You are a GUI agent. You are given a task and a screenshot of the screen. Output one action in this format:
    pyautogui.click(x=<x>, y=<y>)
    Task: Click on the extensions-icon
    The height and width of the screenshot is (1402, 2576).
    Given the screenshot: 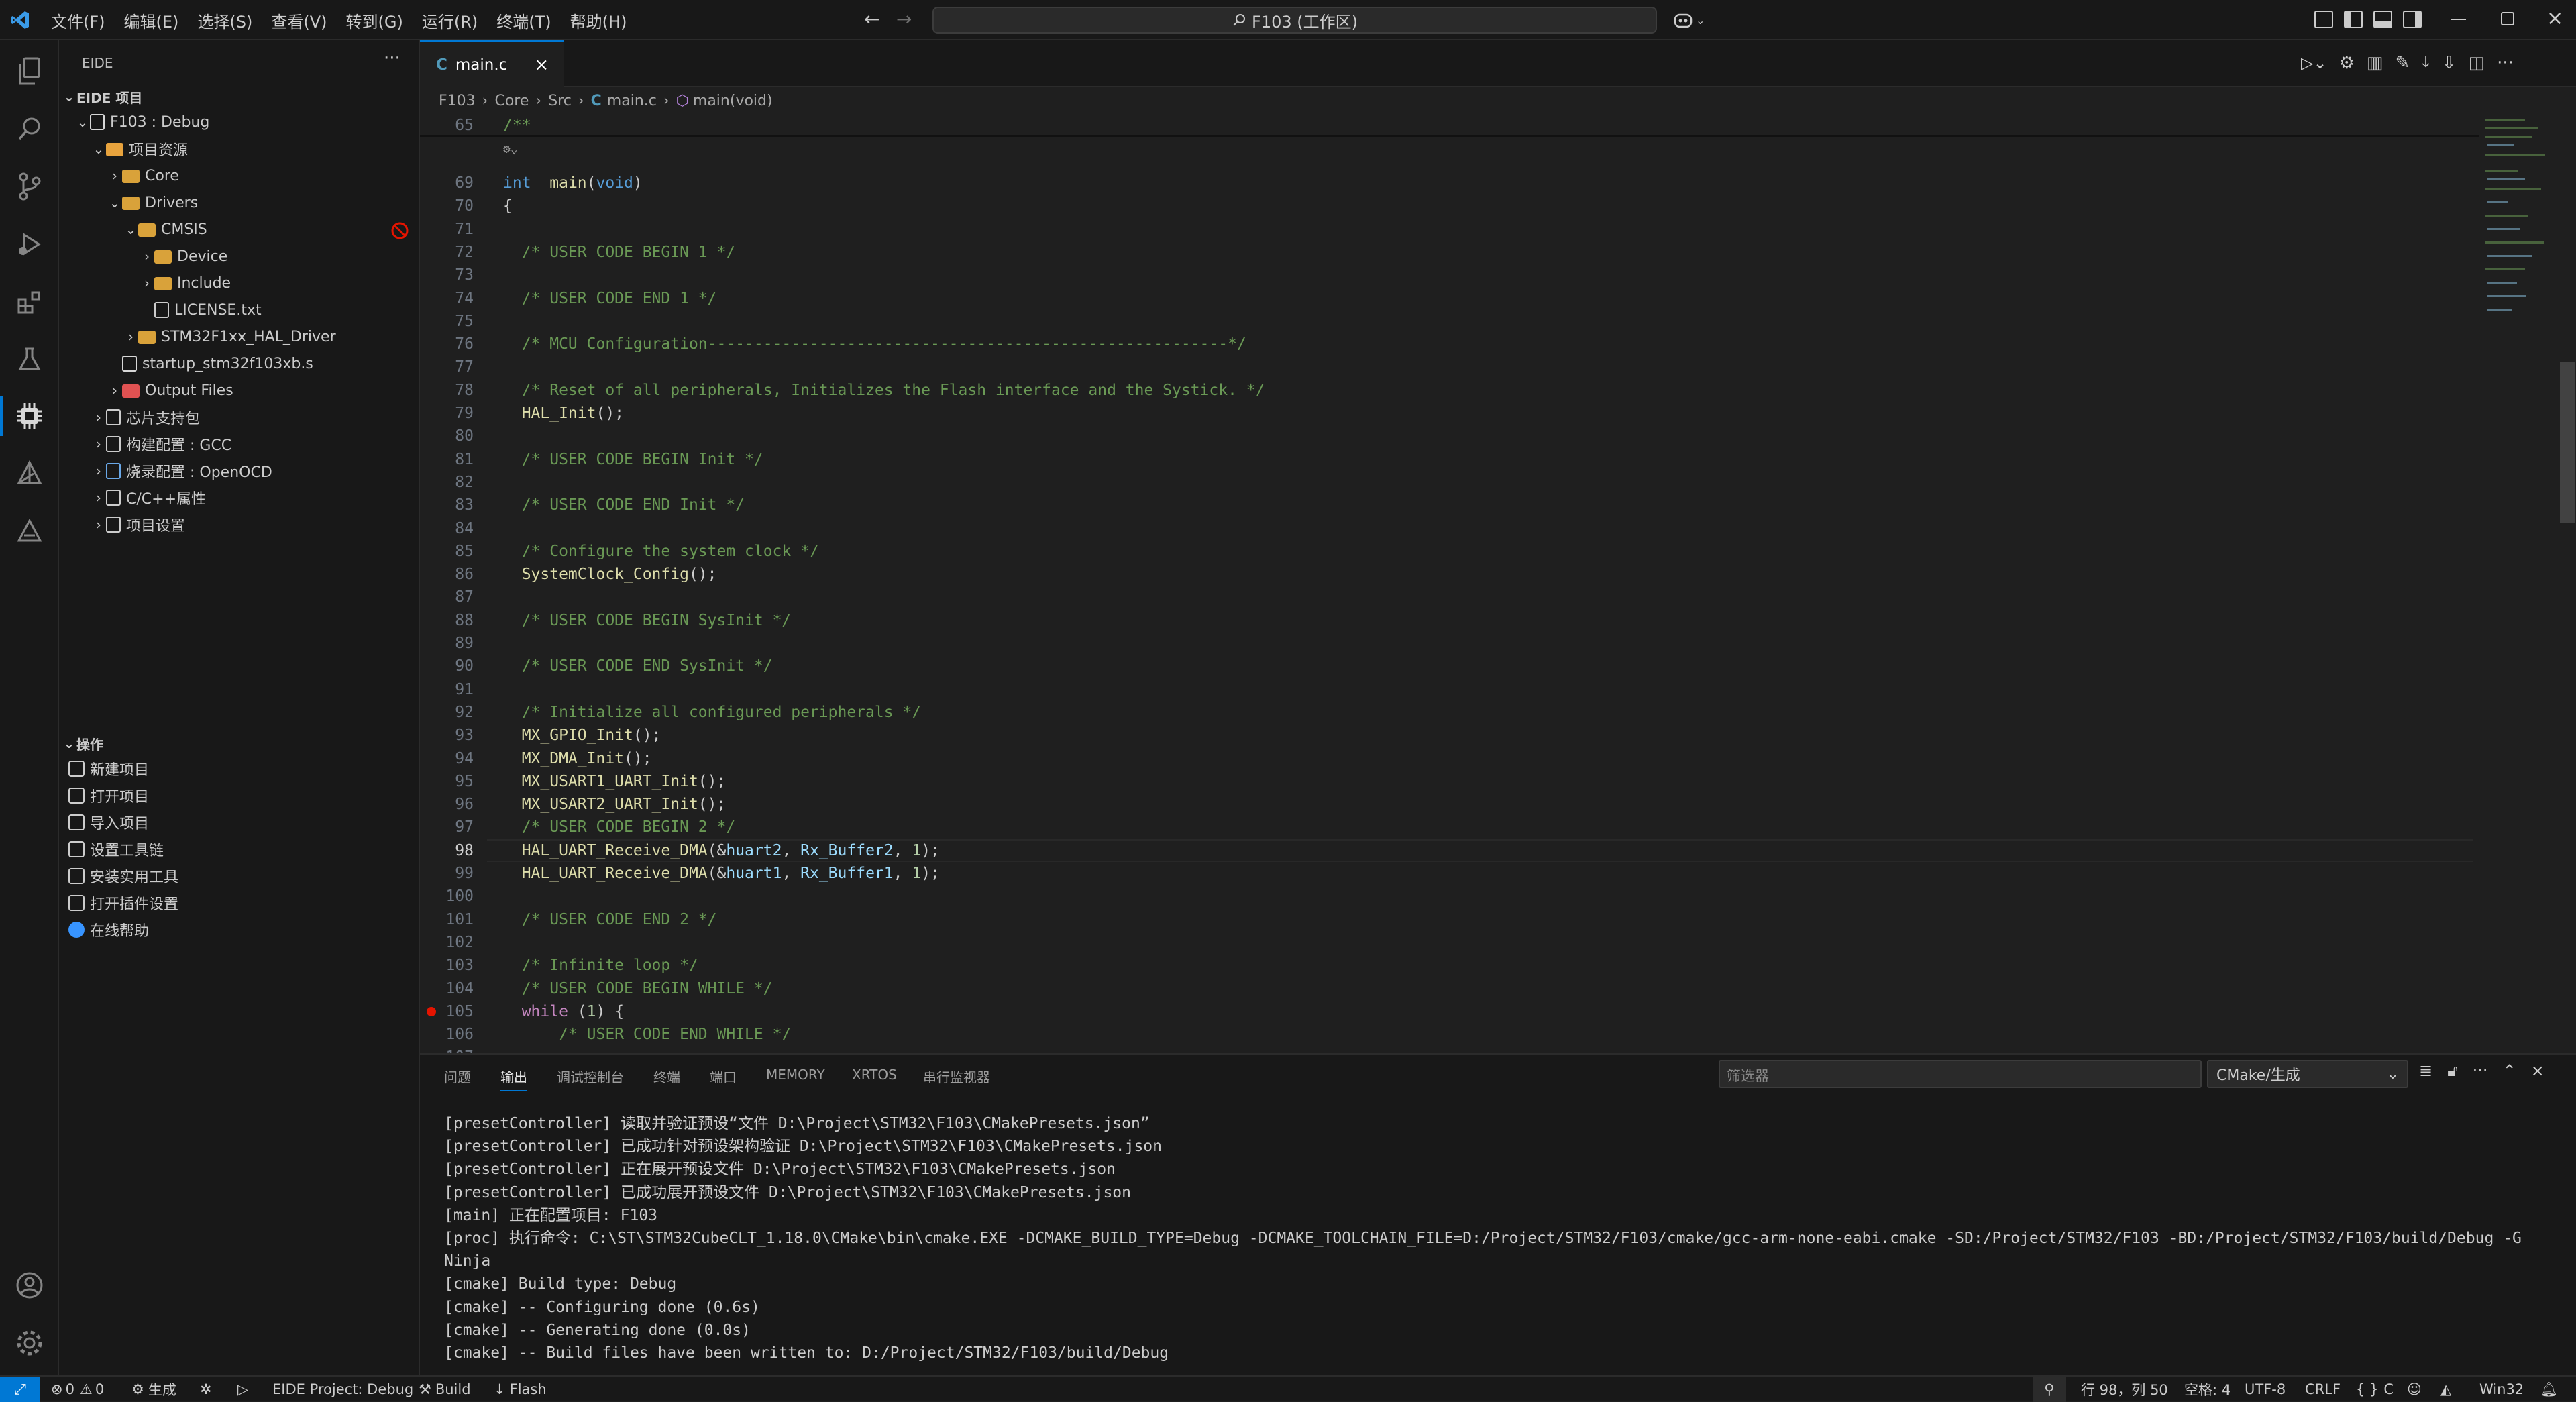 What is the action you would take?
    pyautogui.click(x=29, y=302)
    